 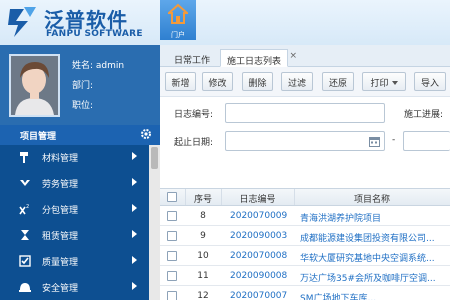 What do you see at coordinates (203, 216) in the screenshot?
I see `row-index: 8` at bounding box center [203, 216].